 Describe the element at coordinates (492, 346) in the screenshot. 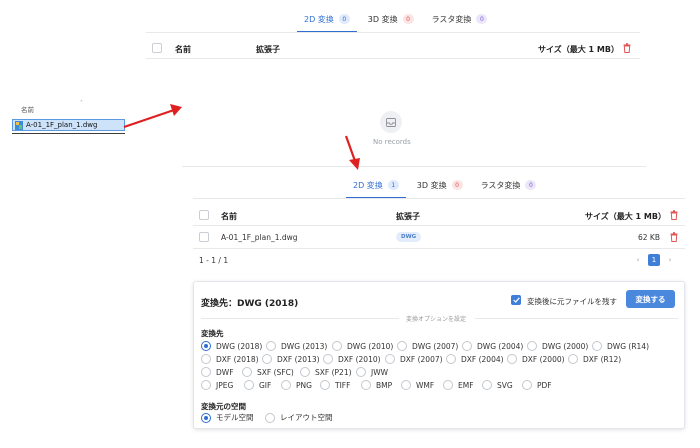

I see `format-option-dwg-2004: DWG (2004)` at that location.